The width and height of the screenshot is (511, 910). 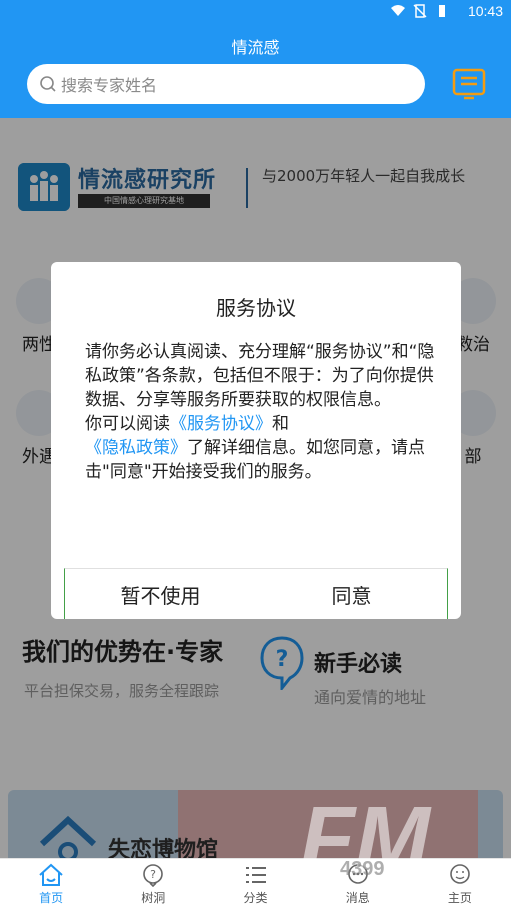 What do you see at coordinates (255, 47) in the screenshot?
I see `app-title: 情流感` at bounding box center [255, 47].